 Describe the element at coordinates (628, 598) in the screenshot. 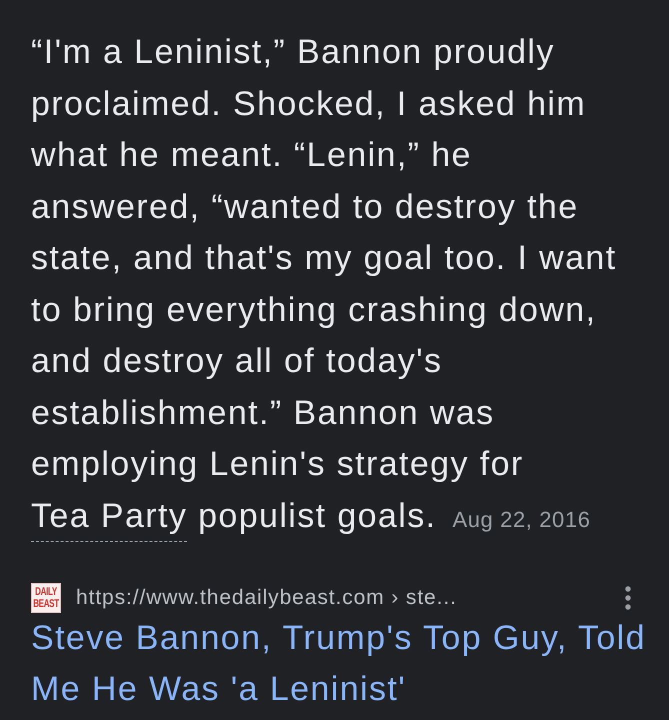

I see `vertical-dots-icon` at that location.